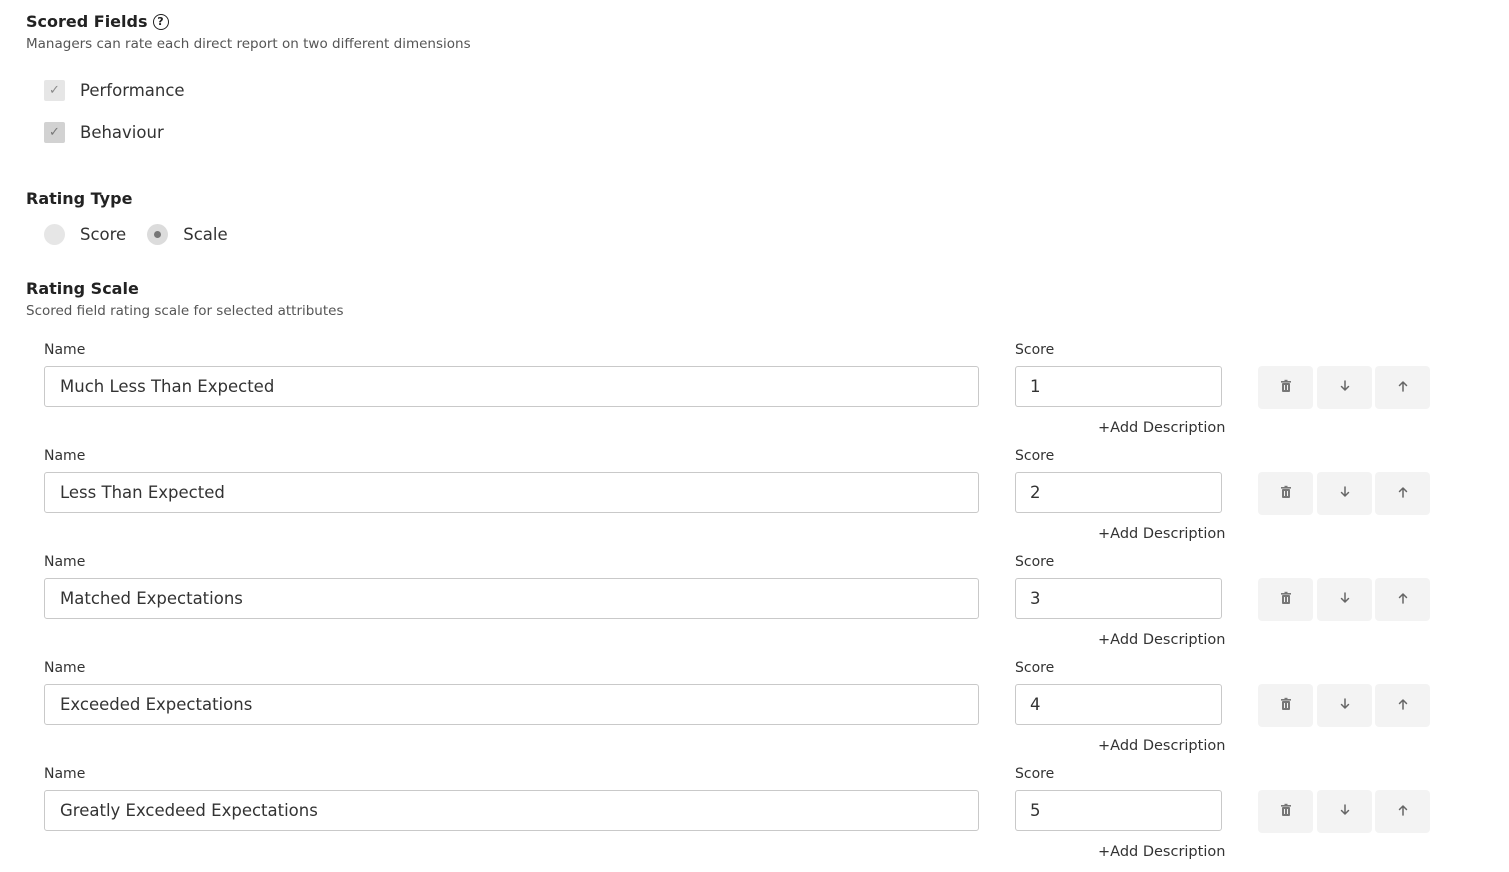 Image resolution: width=1509 pixels, height=872 pixels. What do you see at coordinates (82, 288) in the screenshot?
I see `rating-scale-title: Rating Scale` at bounding box center [82, 288].